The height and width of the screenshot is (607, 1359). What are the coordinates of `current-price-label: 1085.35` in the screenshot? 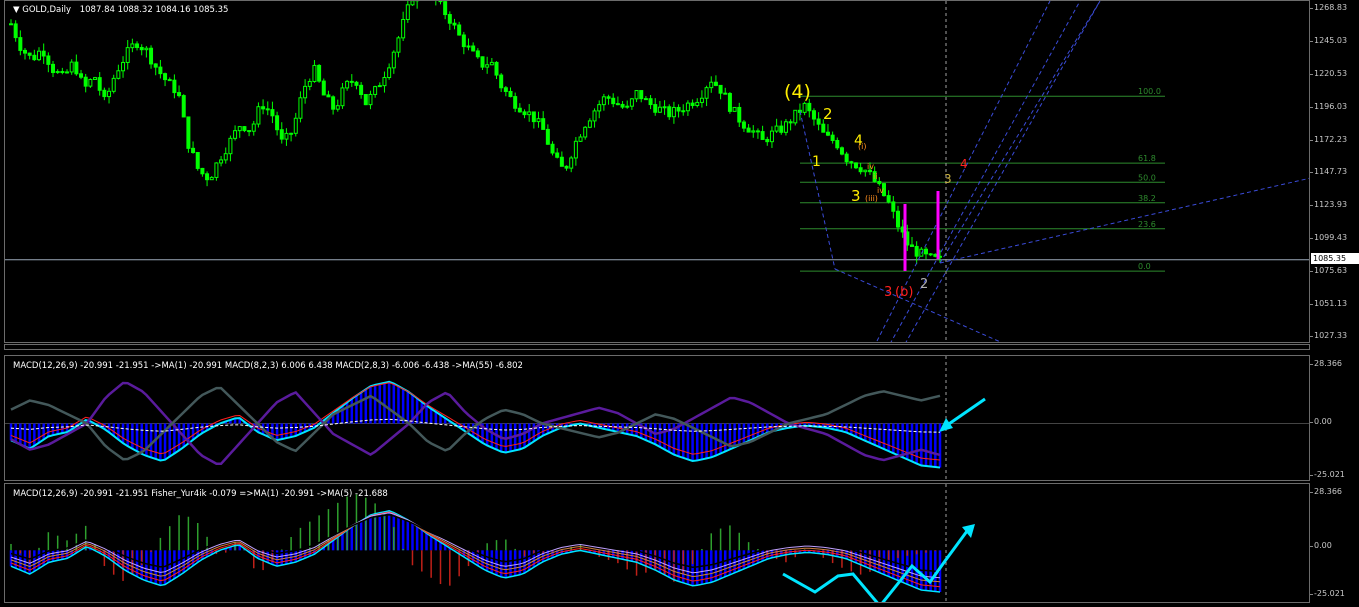 It's located at (1335, 258).